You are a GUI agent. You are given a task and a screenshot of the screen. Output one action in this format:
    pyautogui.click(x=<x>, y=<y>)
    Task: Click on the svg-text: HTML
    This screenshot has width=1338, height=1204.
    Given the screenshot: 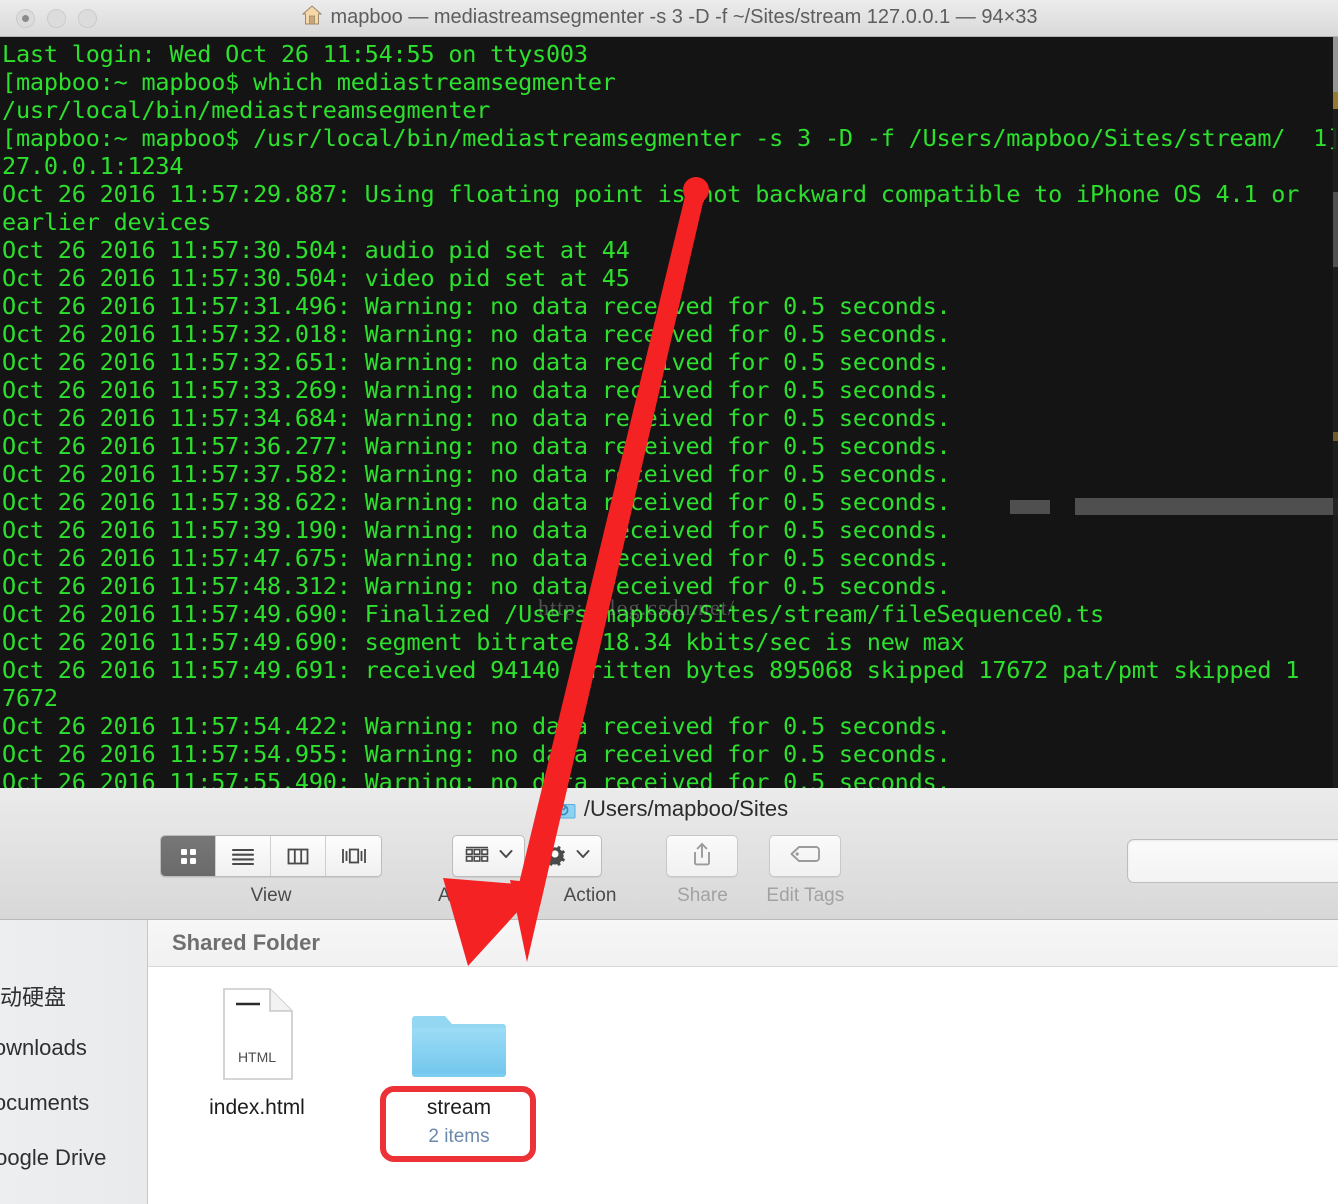 What is the action you would take?
    pyautogui.click(x=257, y=1057)
    